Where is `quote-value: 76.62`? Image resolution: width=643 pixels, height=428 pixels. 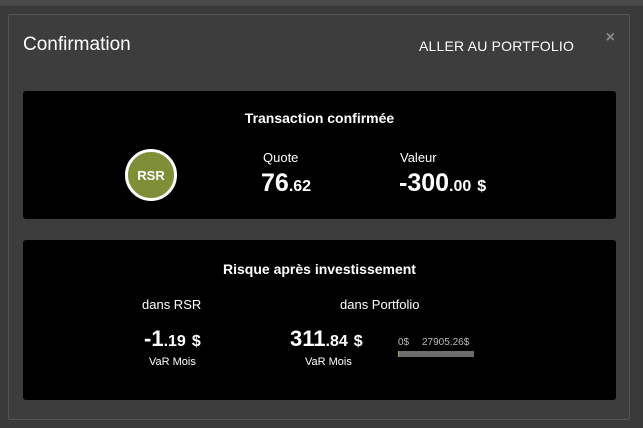
quote-value: 76.62 is located at coordinates (286, 183).